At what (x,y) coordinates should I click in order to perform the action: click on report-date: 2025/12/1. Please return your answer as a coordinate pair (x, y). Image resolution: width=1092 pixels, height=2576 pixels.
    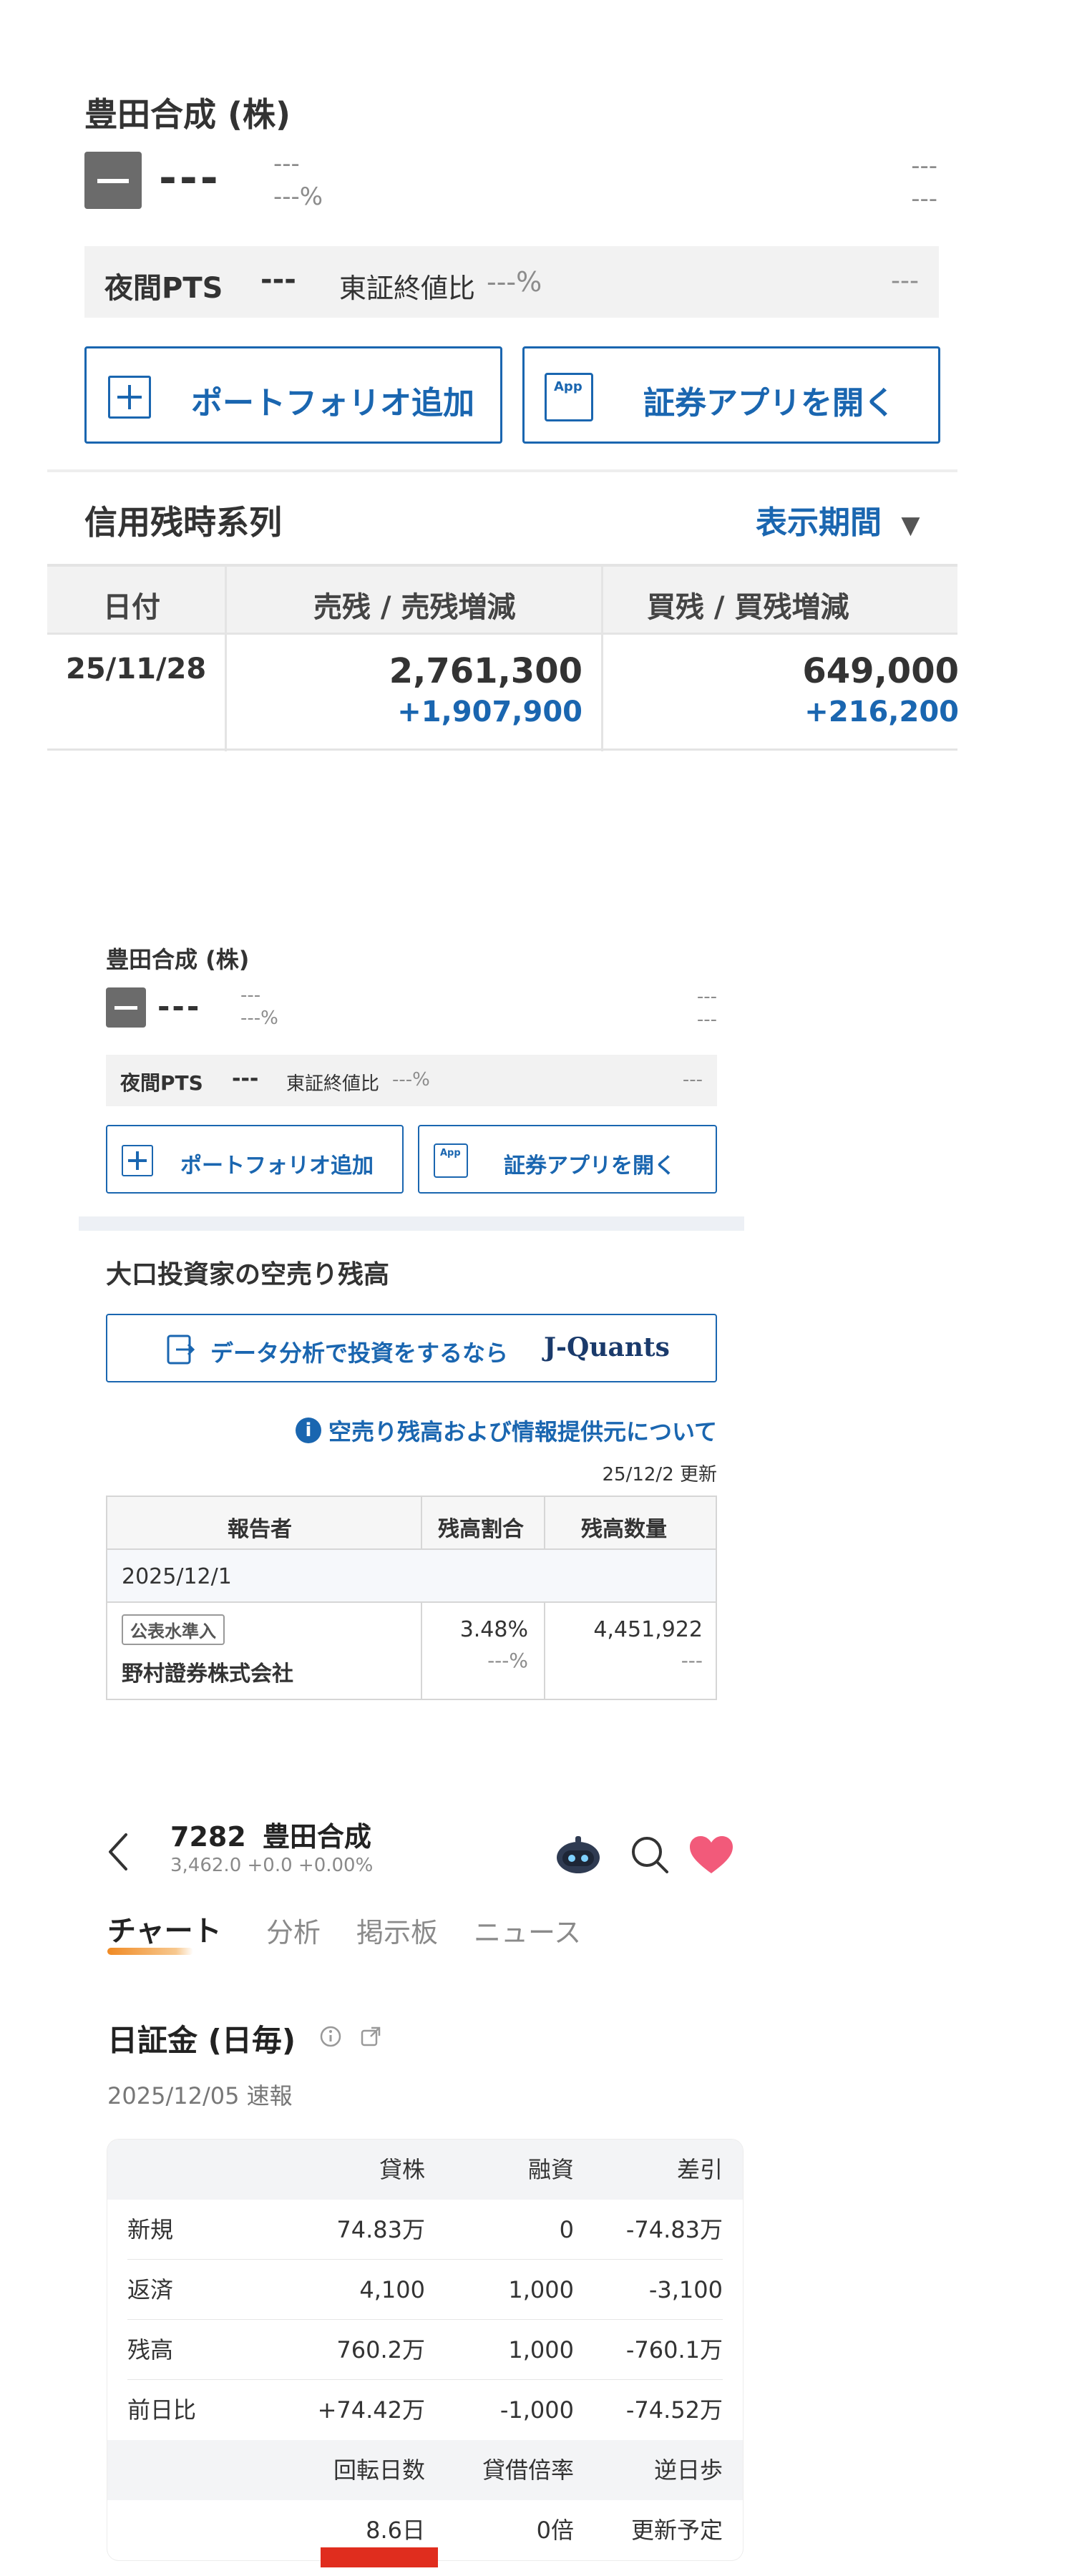
    Looking at the image, I should click on (177, 1576).